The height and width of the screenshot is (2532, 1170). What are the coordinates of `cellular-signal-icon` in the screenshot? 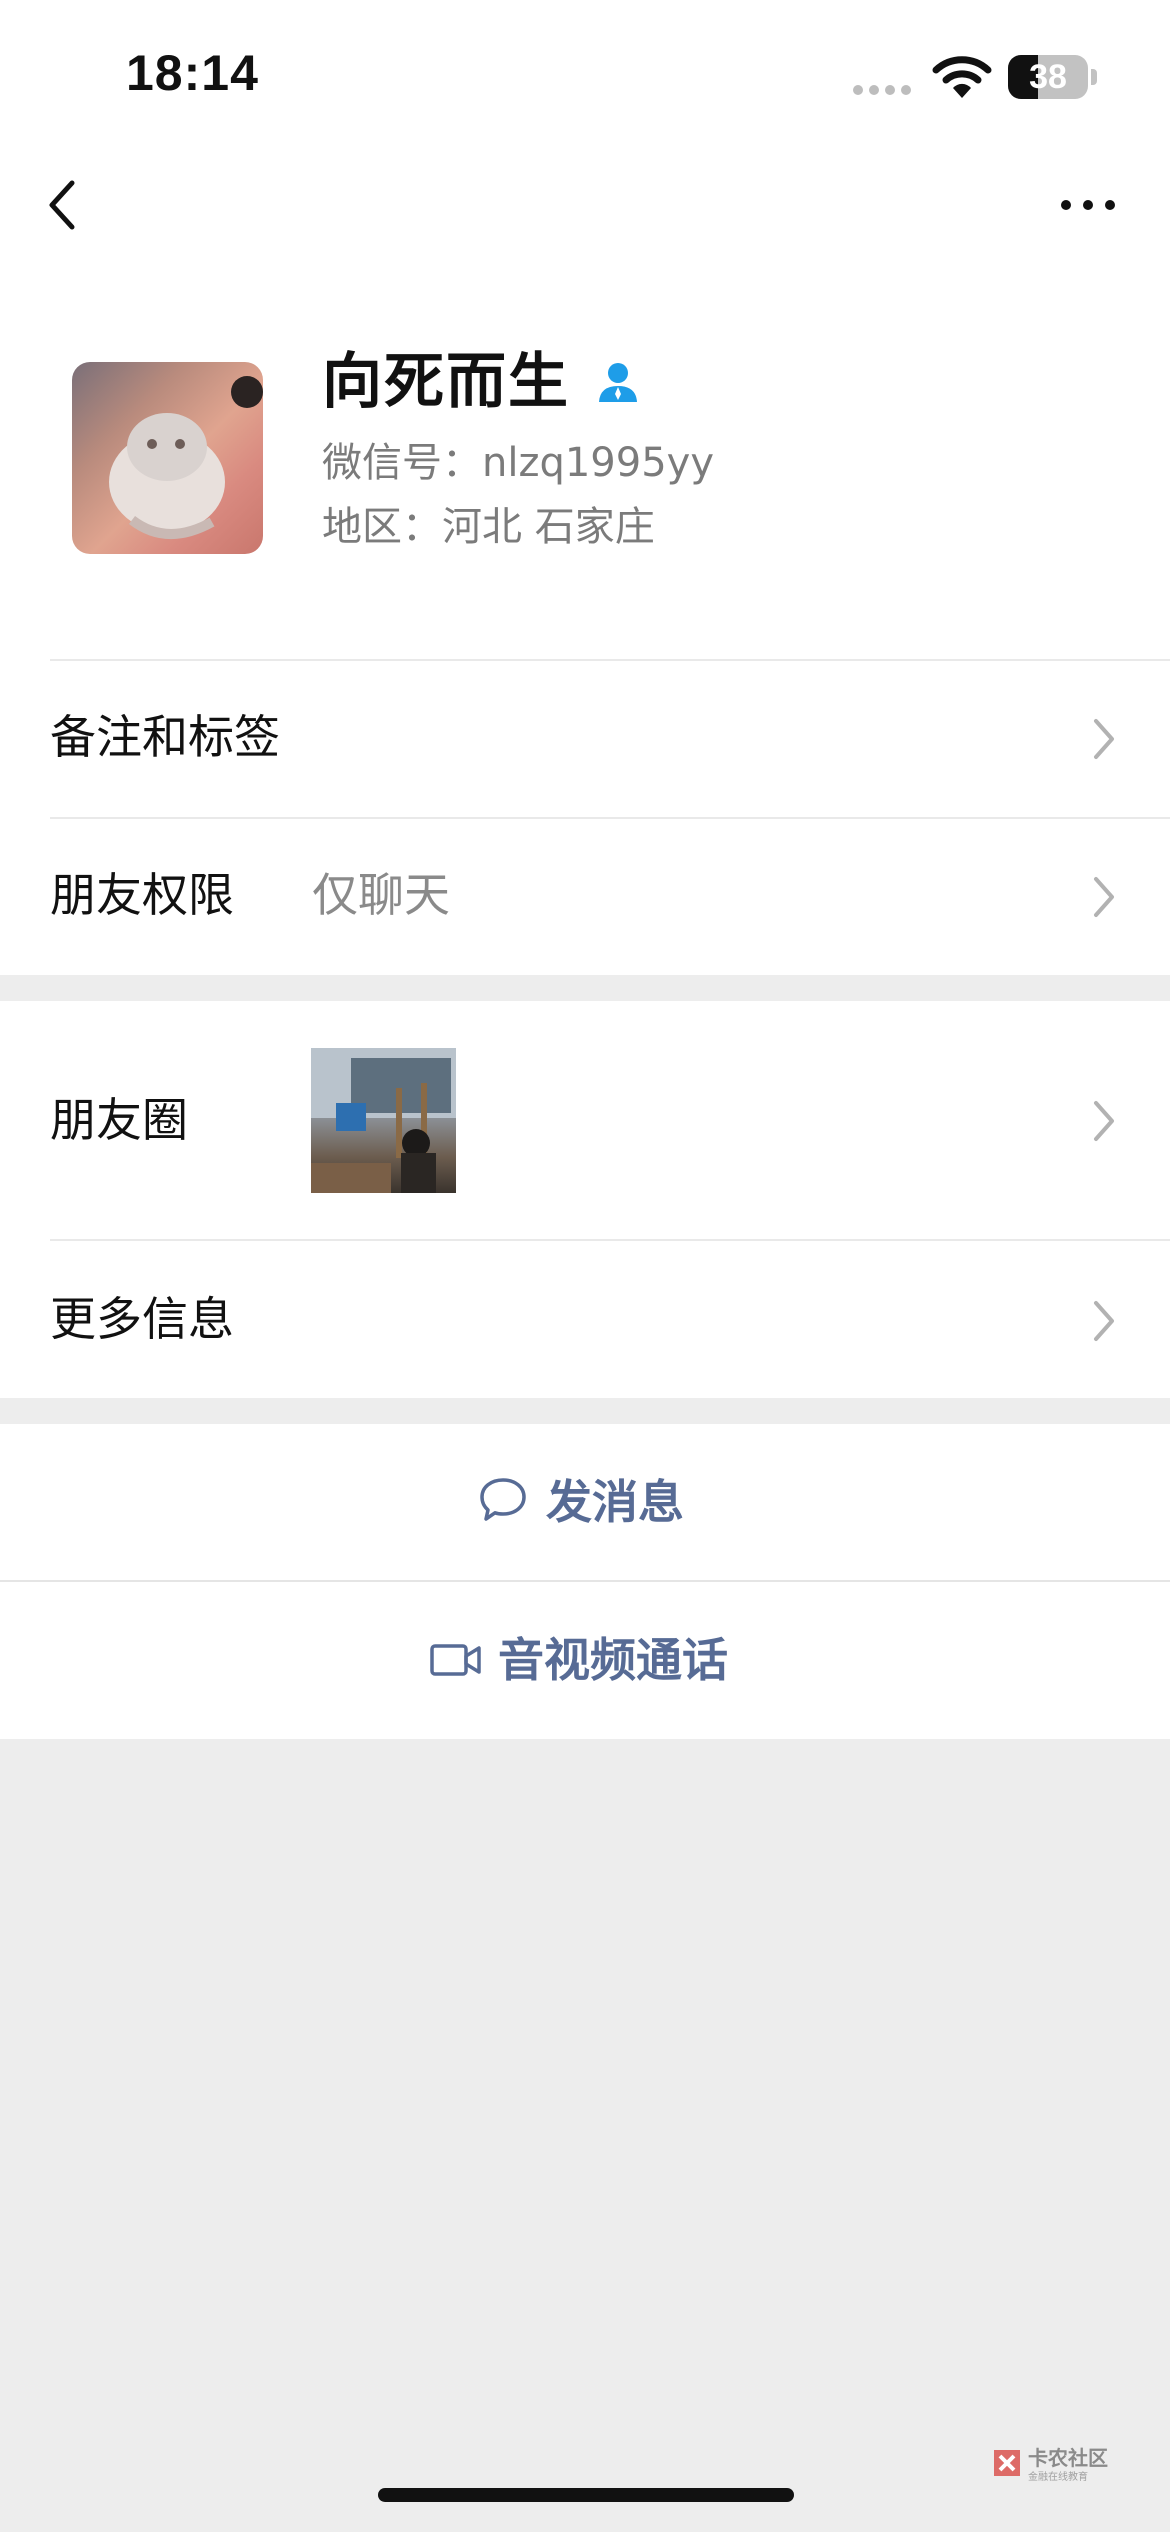 It's located at (882, 90).